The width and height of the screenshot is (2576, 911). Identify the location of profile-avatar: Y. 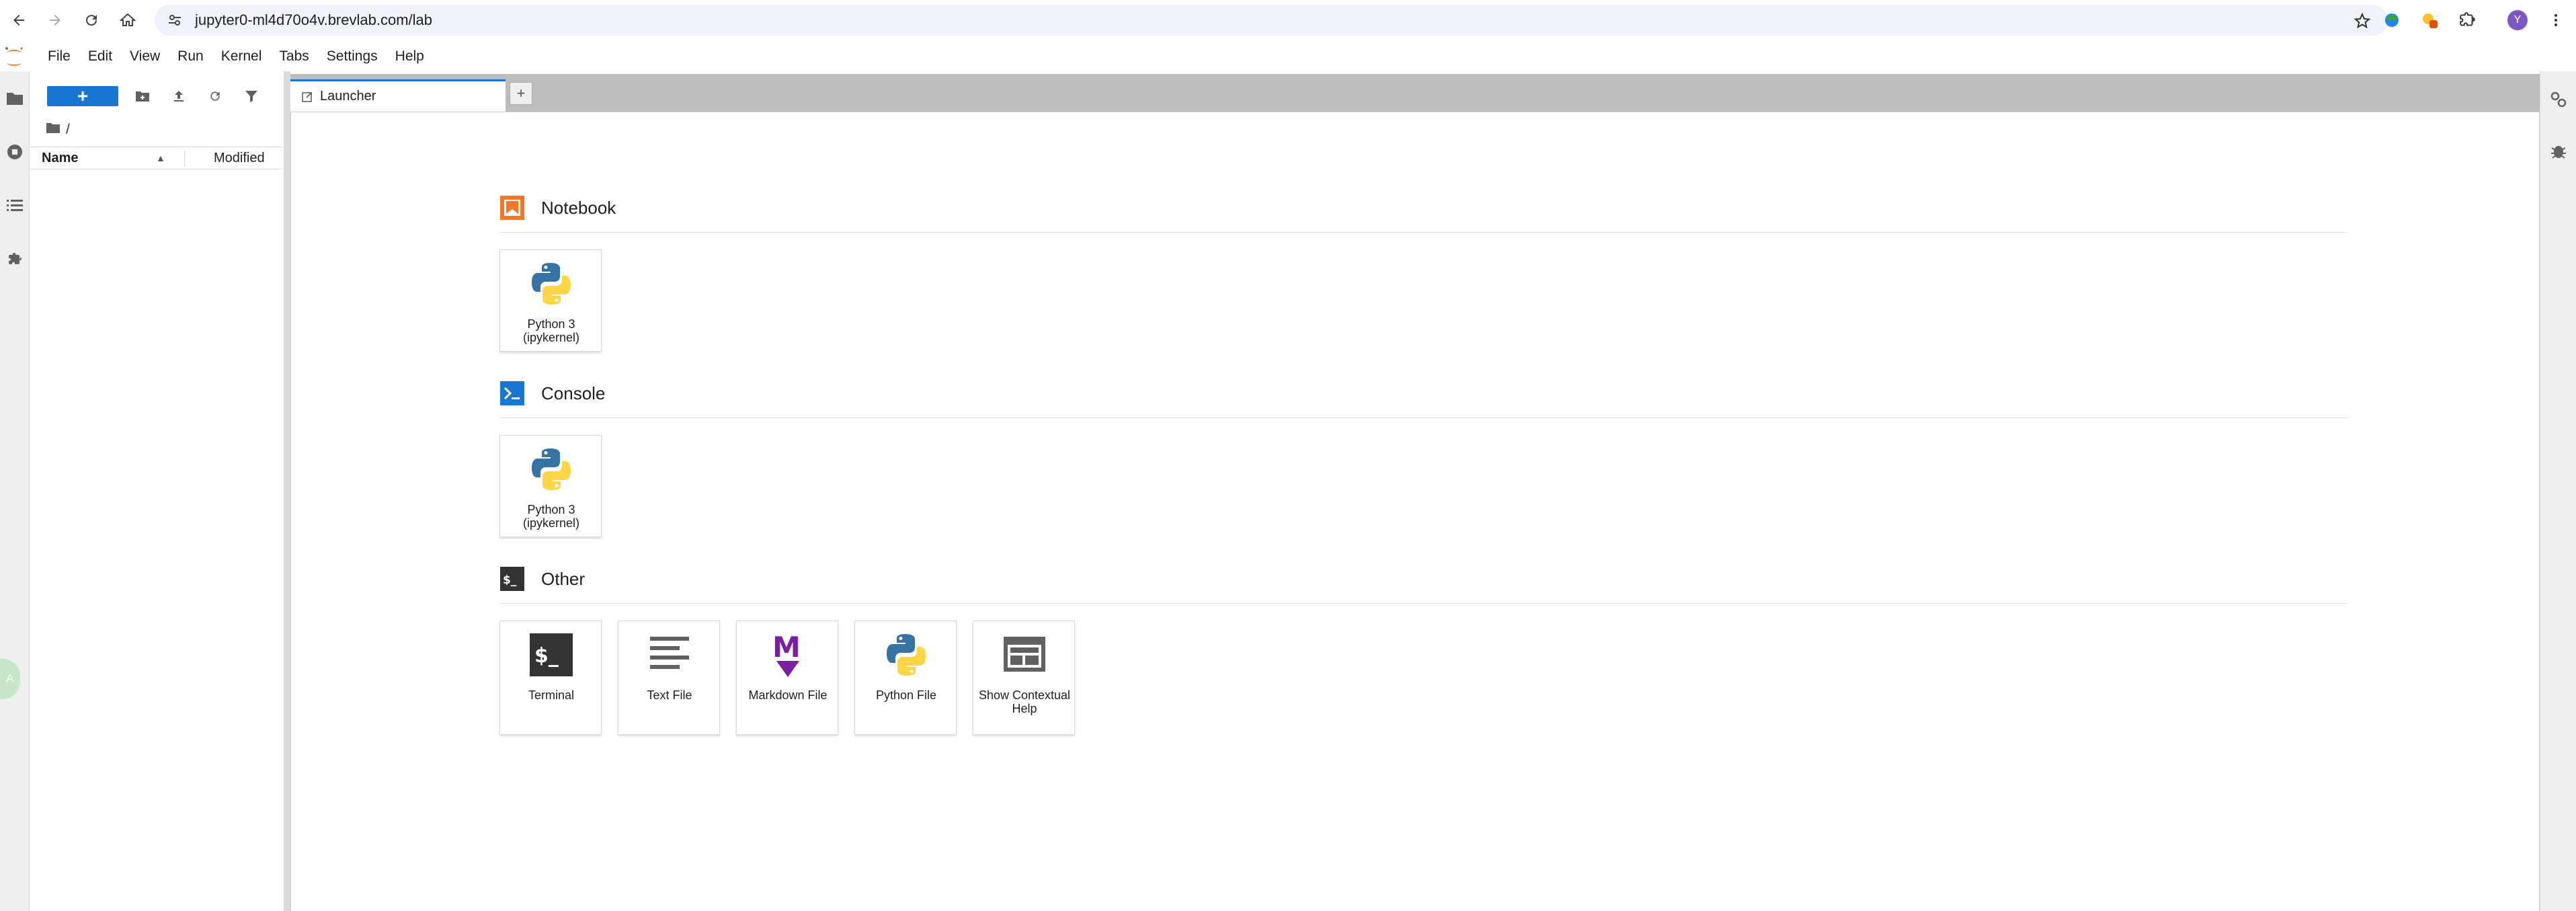
(2517, 20).